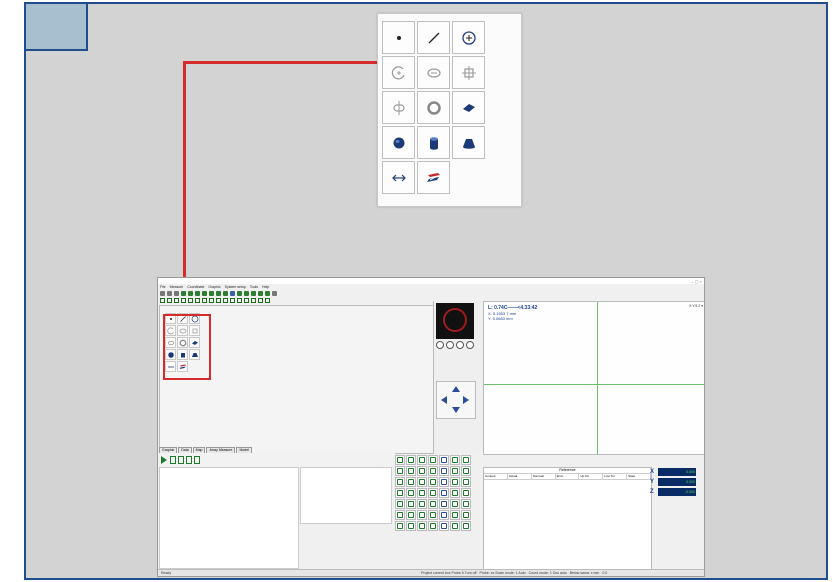  I want to click on home-icon, so click(225, 293).